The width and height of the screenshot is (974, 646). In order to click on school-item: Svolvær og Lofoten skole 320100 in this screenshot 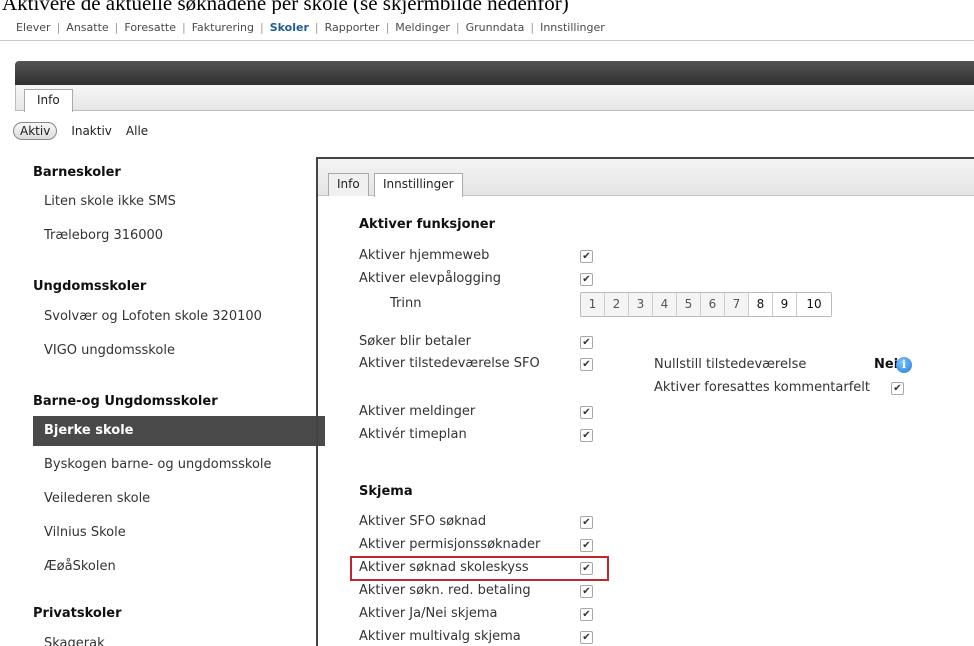, I will do `click(175, 317)`.